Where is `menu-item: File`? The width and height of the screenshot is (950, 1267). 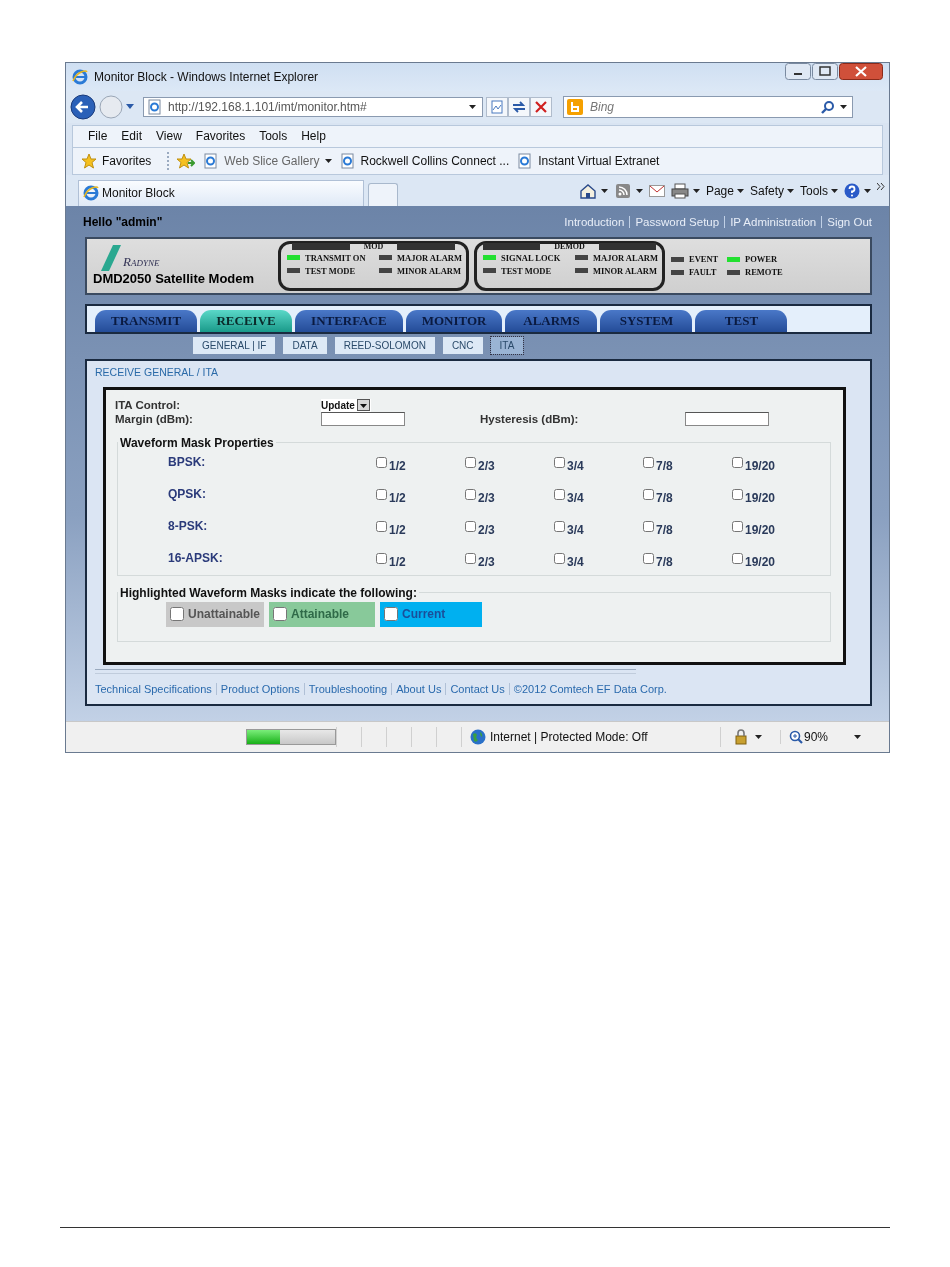
menu-item: File is located at coordinates (98, 136).